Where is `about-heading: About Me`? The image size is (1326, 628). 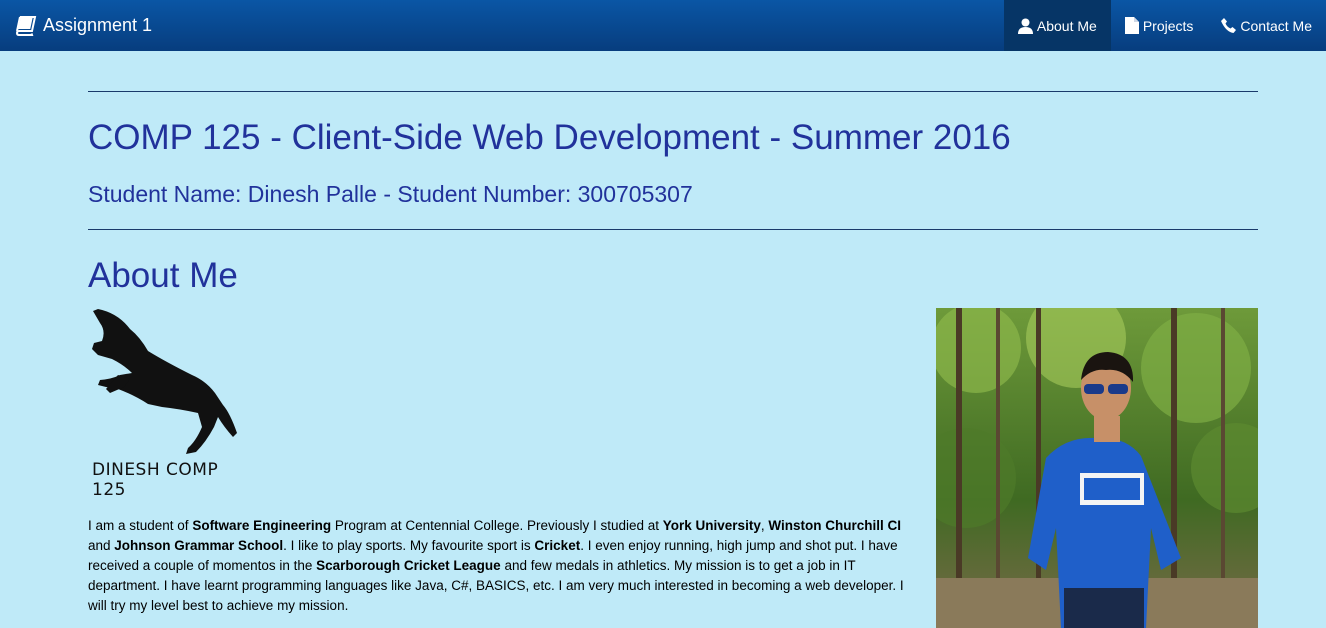
about-heading: About Me is located at coordinates (163, 275).